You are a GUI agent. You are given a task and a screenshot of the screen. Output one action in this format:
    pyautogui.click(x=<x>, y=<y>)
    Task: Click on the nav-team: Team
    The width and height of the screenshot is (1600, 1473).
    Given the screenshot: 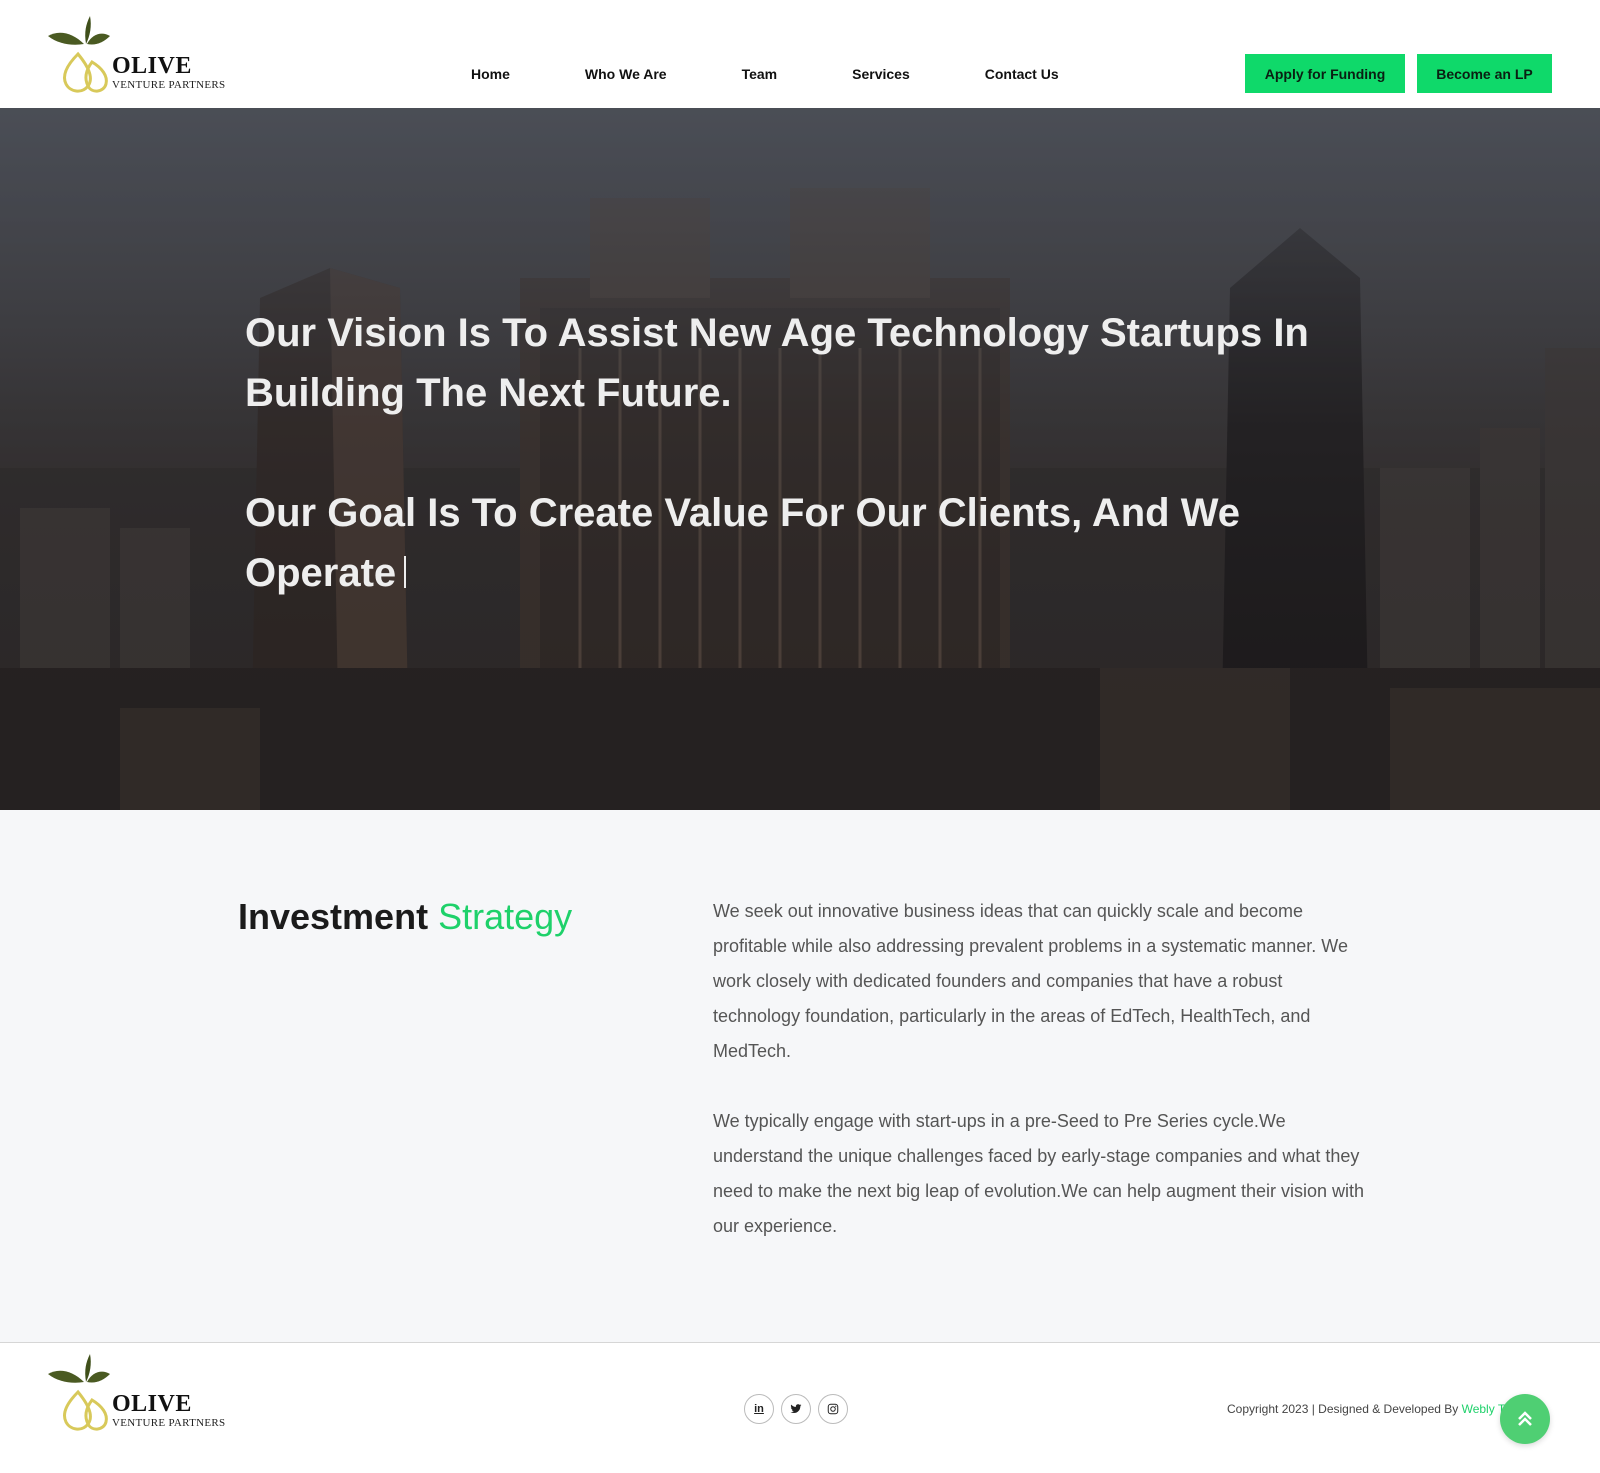 What is the action you would take?
    pyautogui.click(x=760, y=74)
    